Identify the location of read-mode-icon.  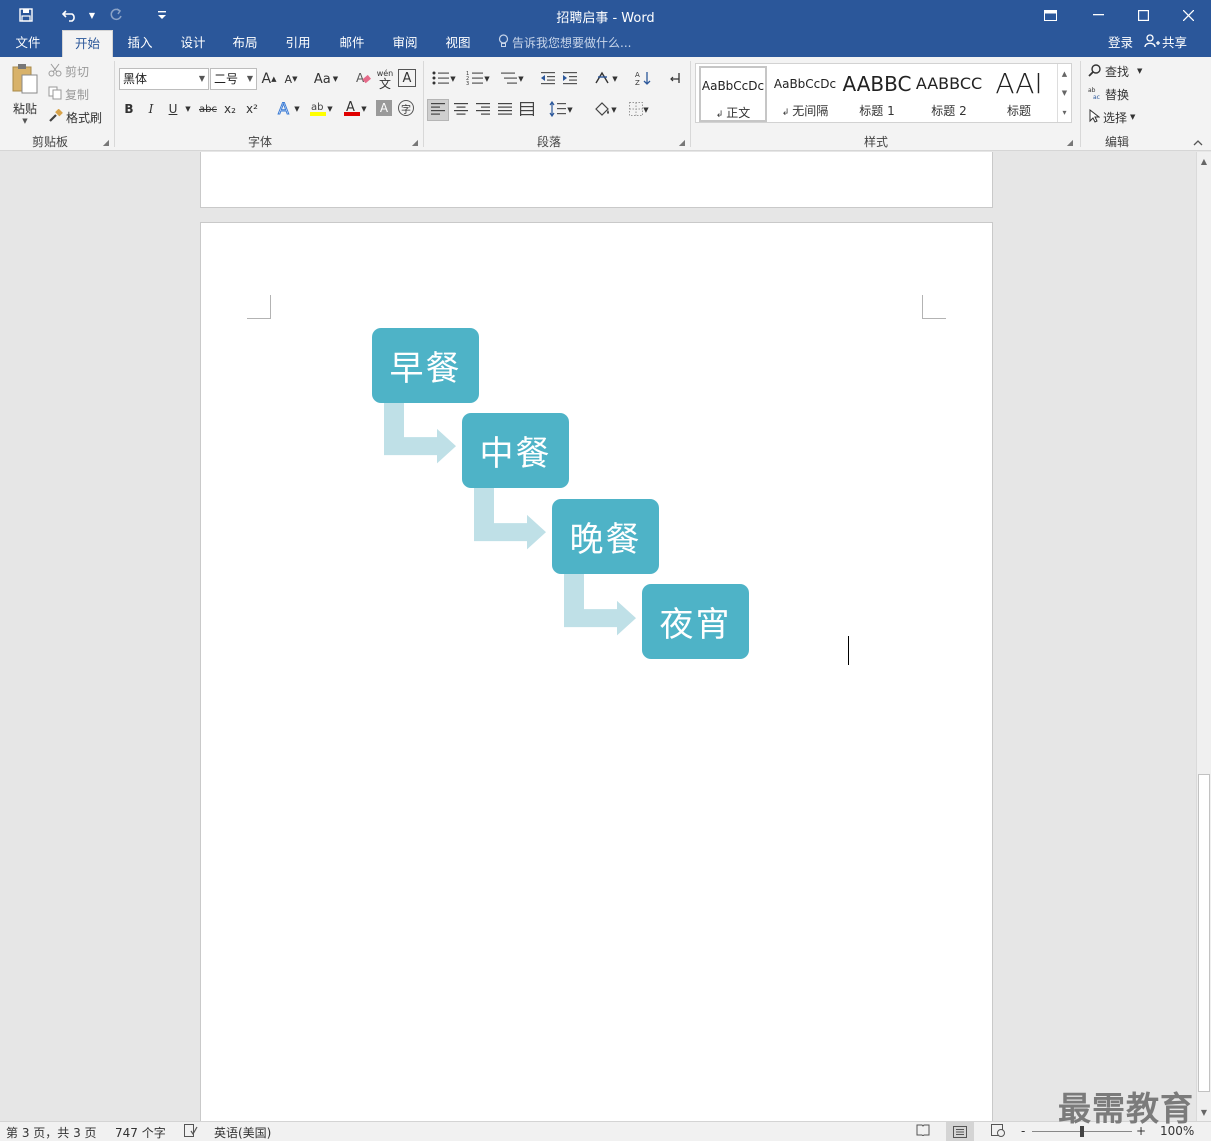
(923, 1131).